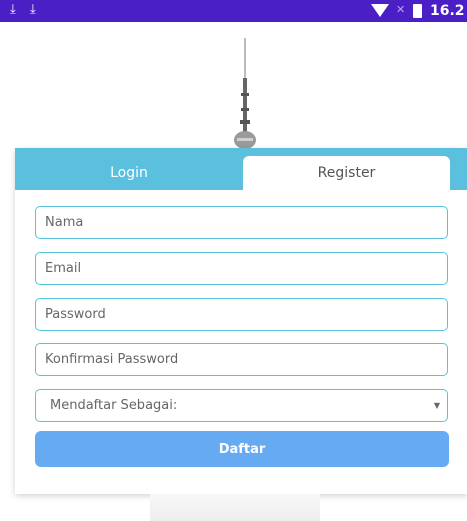  I want to click on caret-down-icon: ▼, so click(436, 405).